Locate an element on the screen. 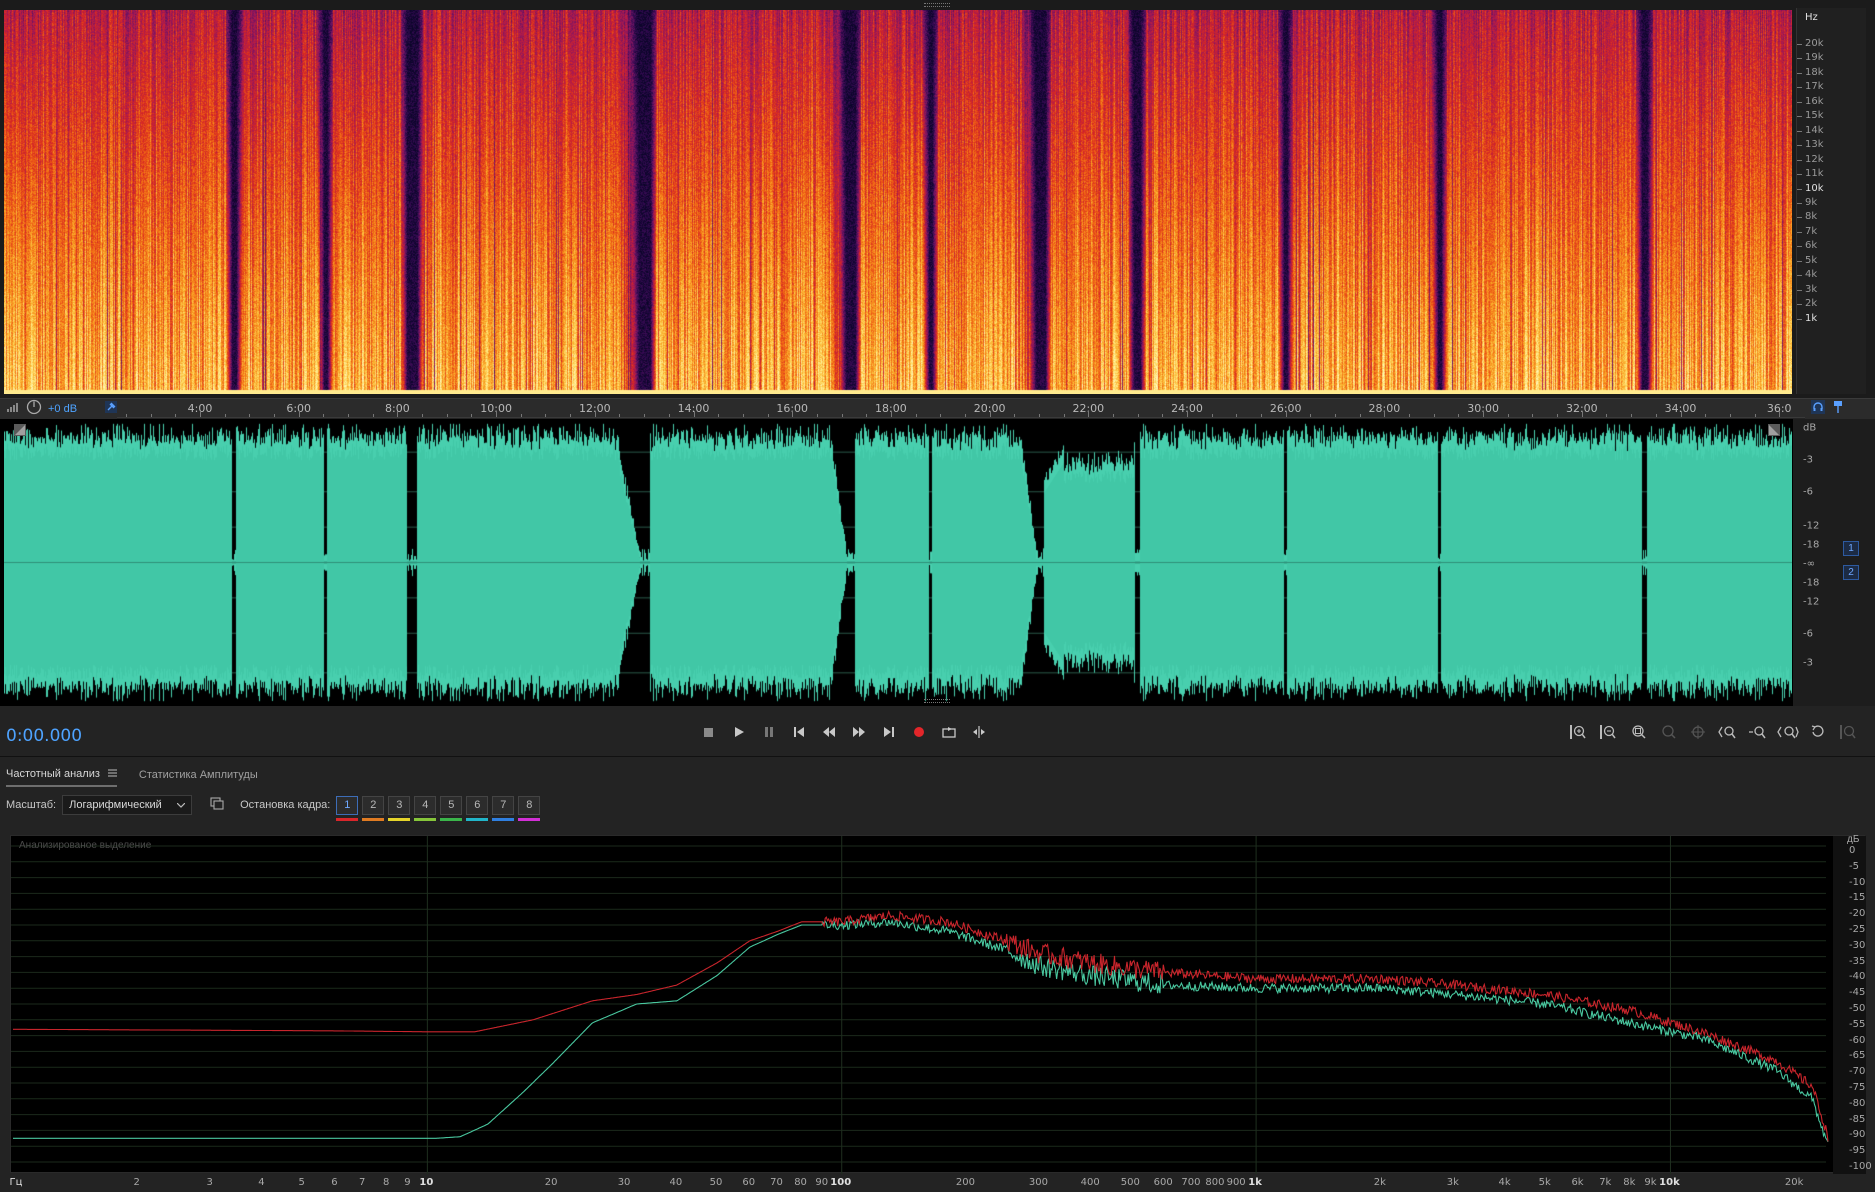 The width and height of the screenshot is (1875, 1192). zoom-full-button is located at coordinates (1698, 734).